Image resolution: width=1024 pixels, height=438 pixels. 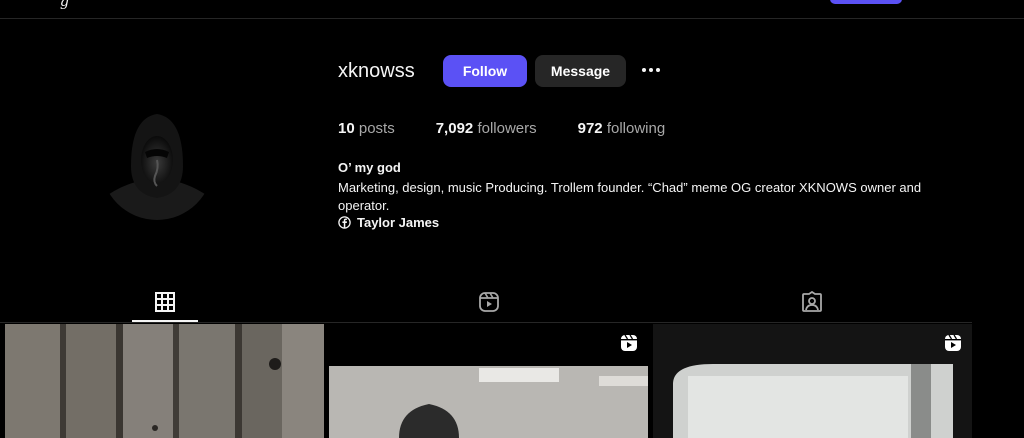 What do you see at coordinates (454, 128) in the screenshot?
I see `followers-count: 7,092` at bounding box center [454, 128].